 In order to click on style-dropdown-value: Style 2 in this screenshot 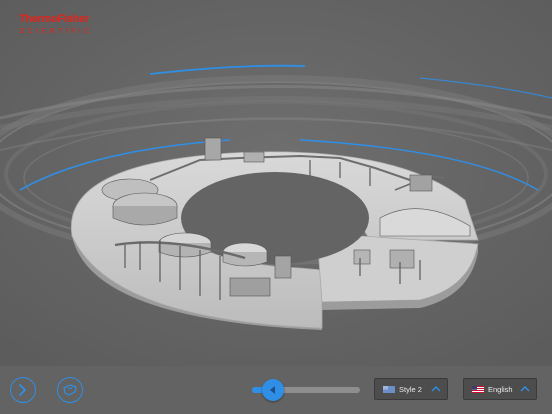, I will do `click(410, 389)`.